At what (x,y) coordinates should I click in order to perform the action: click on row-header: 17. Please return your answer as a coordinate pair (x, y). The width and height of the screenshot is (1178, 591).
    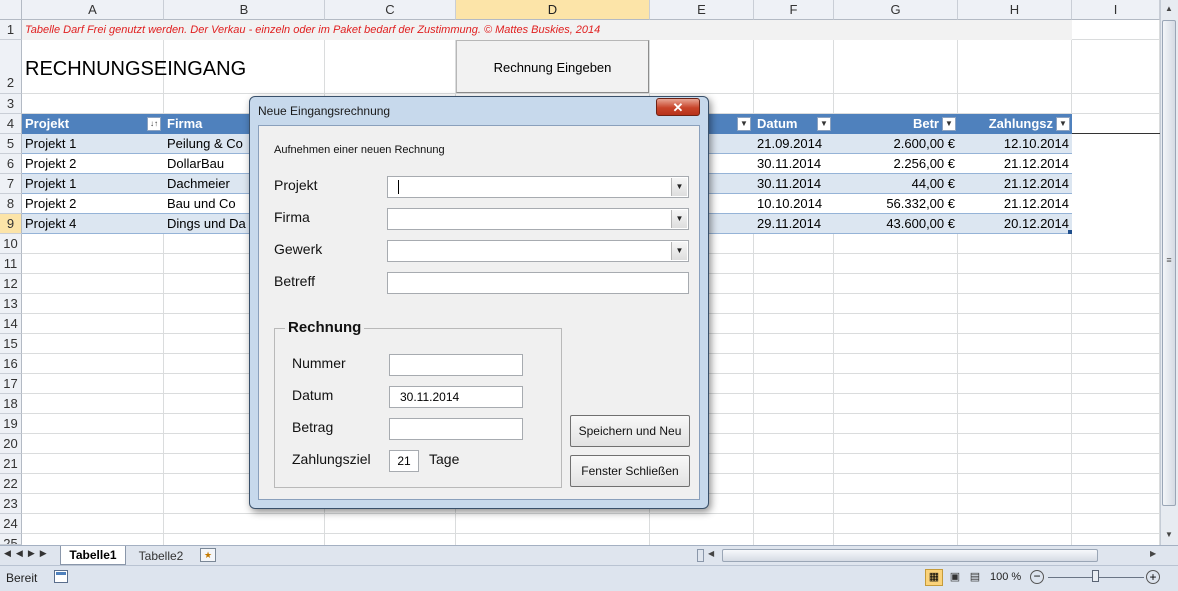
    Looking at the image, I should click on (11, 384).